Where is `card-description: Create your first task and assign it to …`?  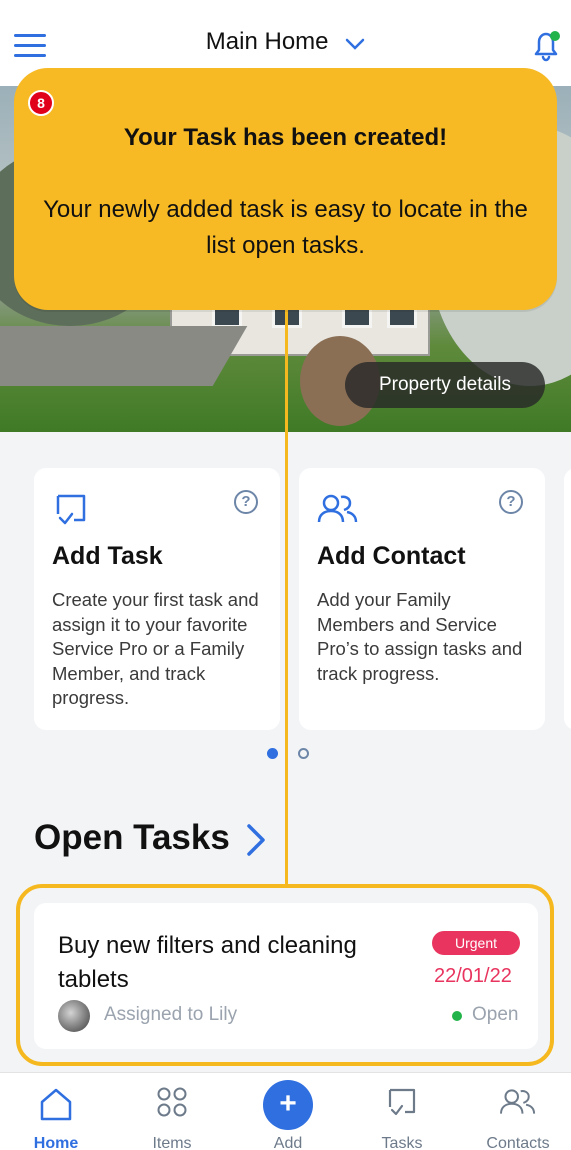 card-description: Create your first task and assign it to … is located at coordinates (155, 648).